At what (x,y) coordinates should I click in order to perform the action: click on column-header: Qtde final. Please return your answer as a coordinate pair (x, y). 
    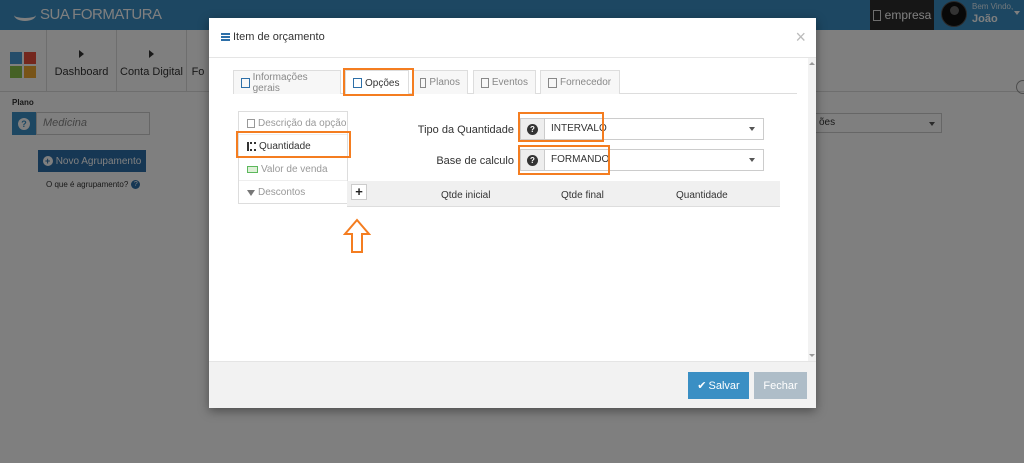
    Looking at the image, I should click on (582, 195).